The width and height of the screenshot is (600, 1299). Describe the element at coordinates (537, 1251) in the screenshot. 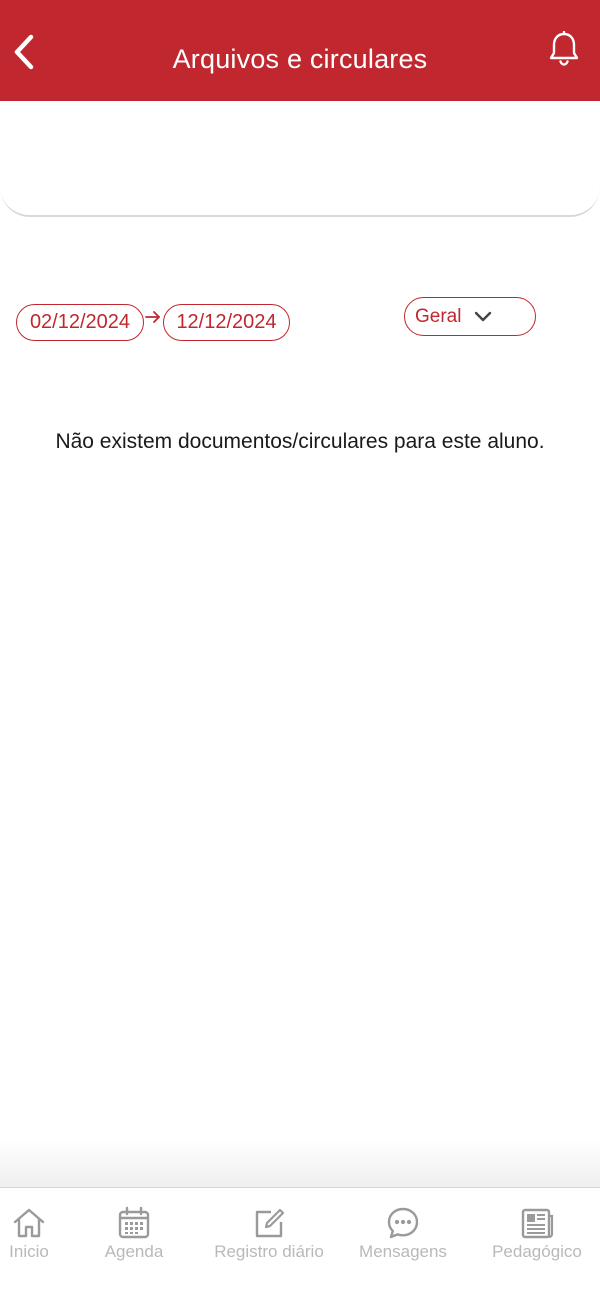

I see `nav-label: Pedagógico` at that location.